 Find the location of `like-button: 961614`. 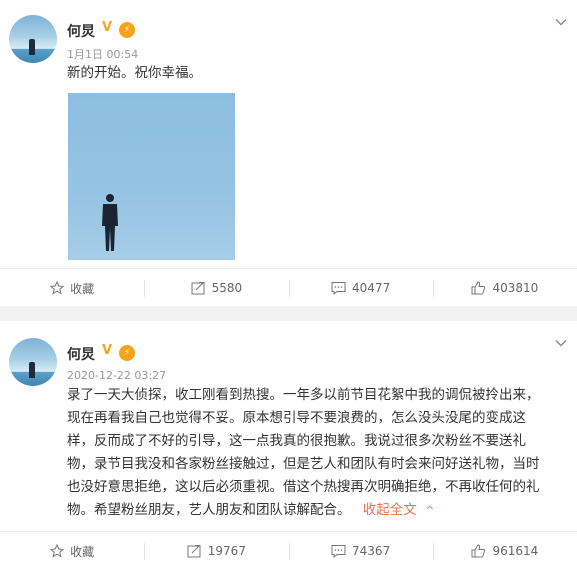

like-button: 961614 is located at coordinates (504, 551).